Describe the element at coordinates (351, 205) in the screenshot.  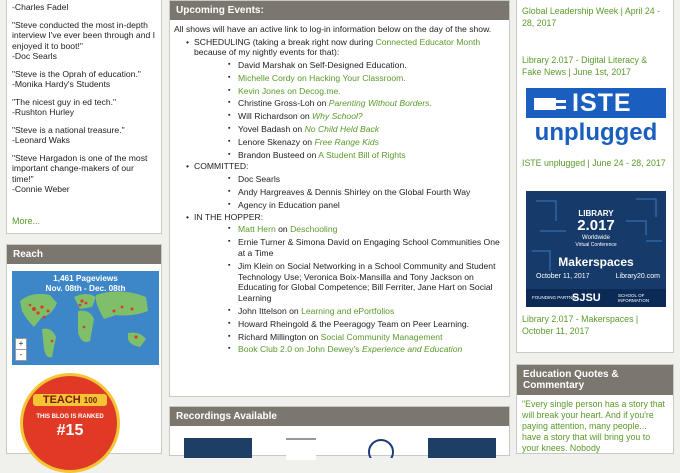
I see `event-item: Agency in Education panel` at that location.